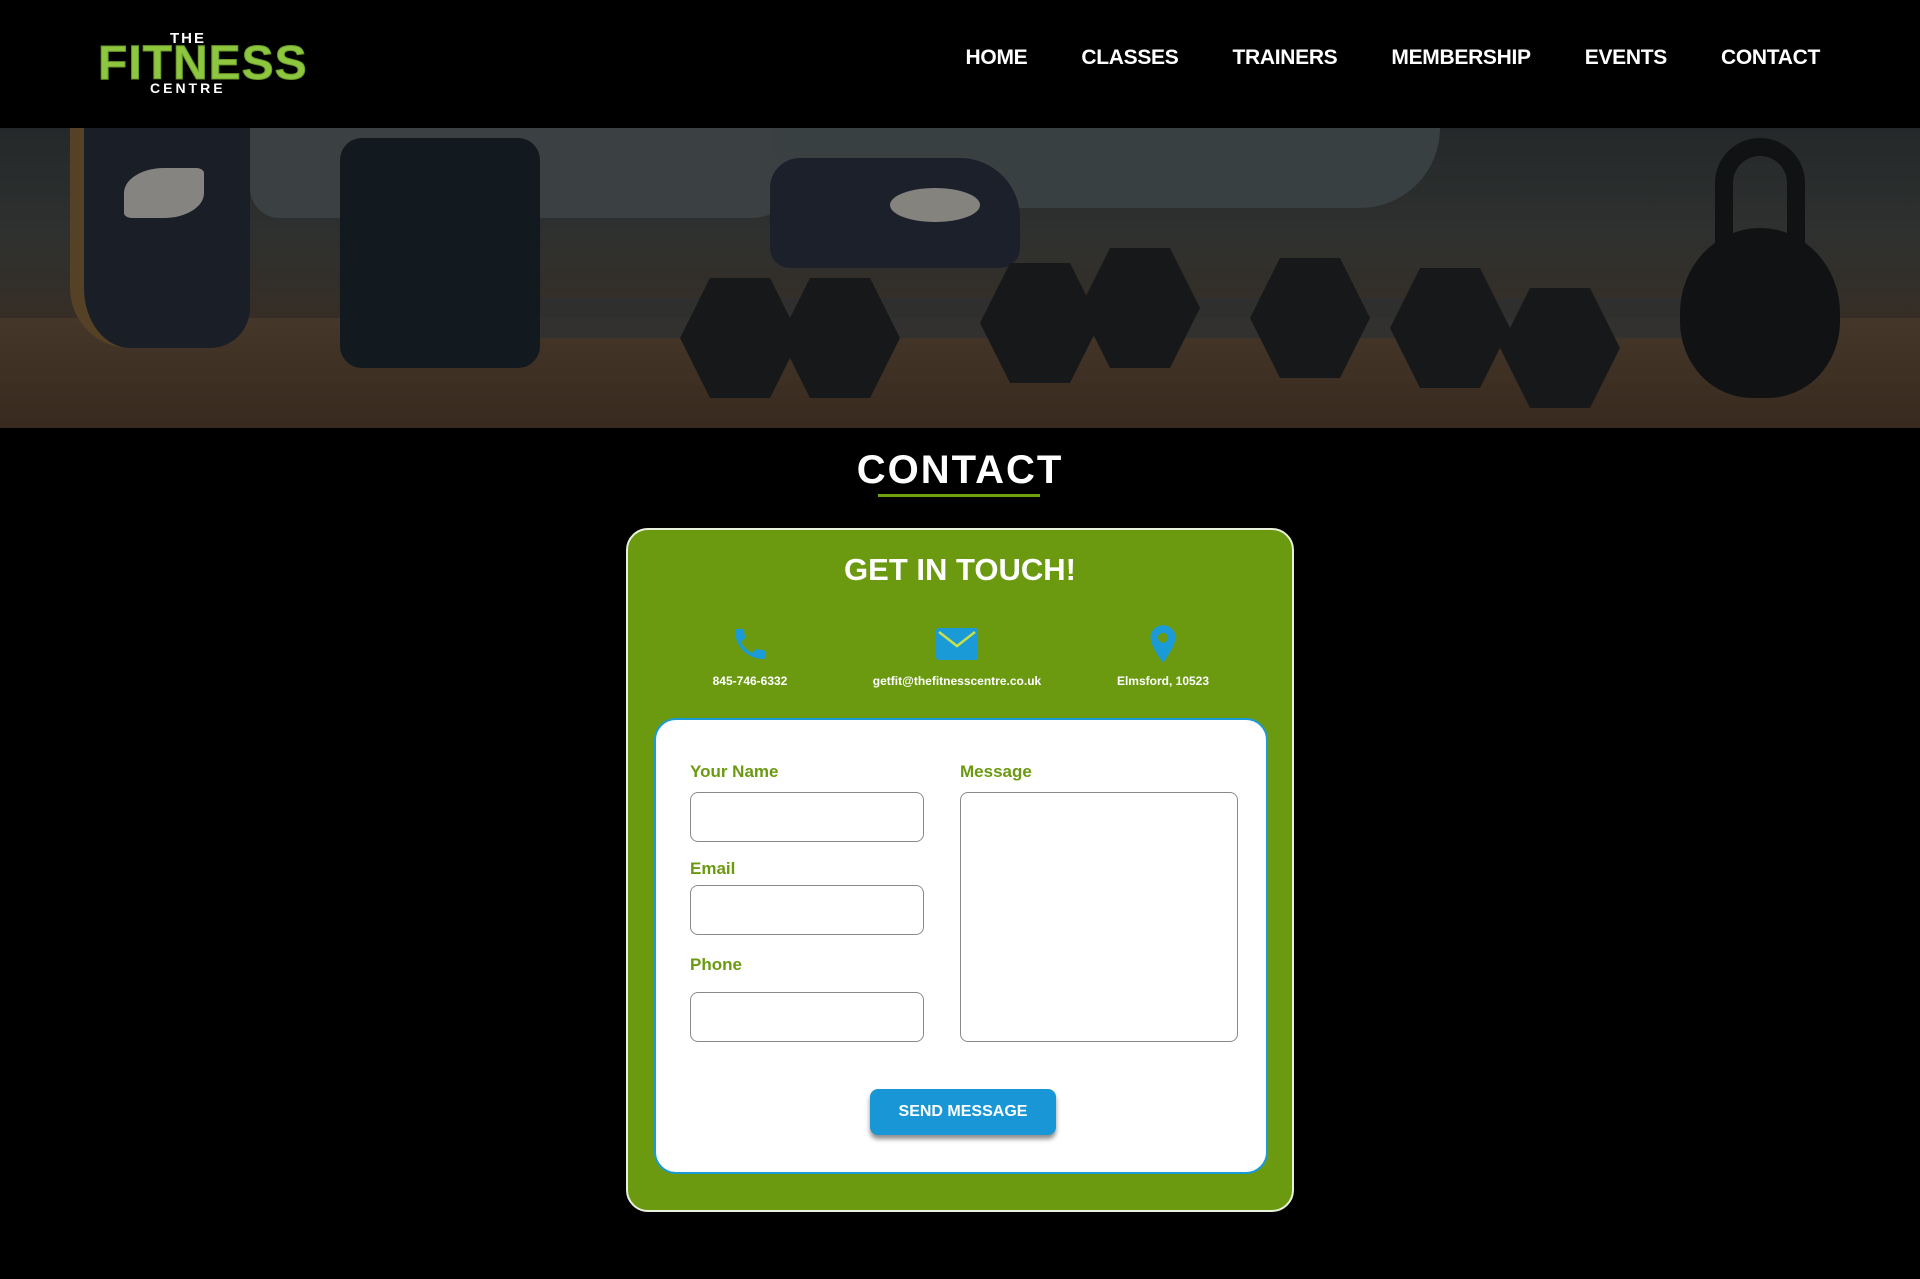 The image size is (1920, 1279). I want to click on phone-label: Phone, so click(716, 964).